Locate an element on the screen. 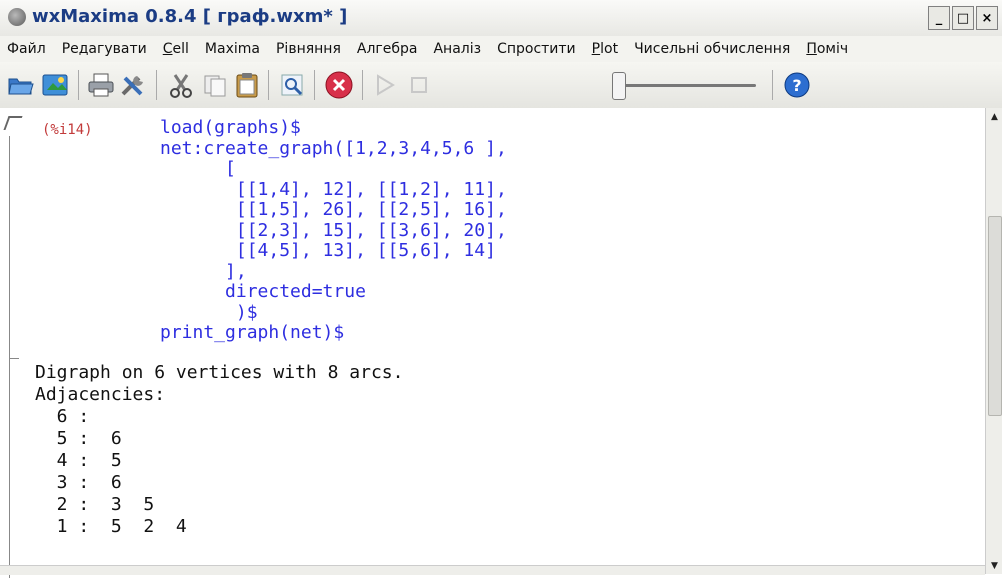 This screenshot has width=1002, height=578. code-line: [[2,3], 15], [[3,6], 20], is located at coordinates (333, 230).